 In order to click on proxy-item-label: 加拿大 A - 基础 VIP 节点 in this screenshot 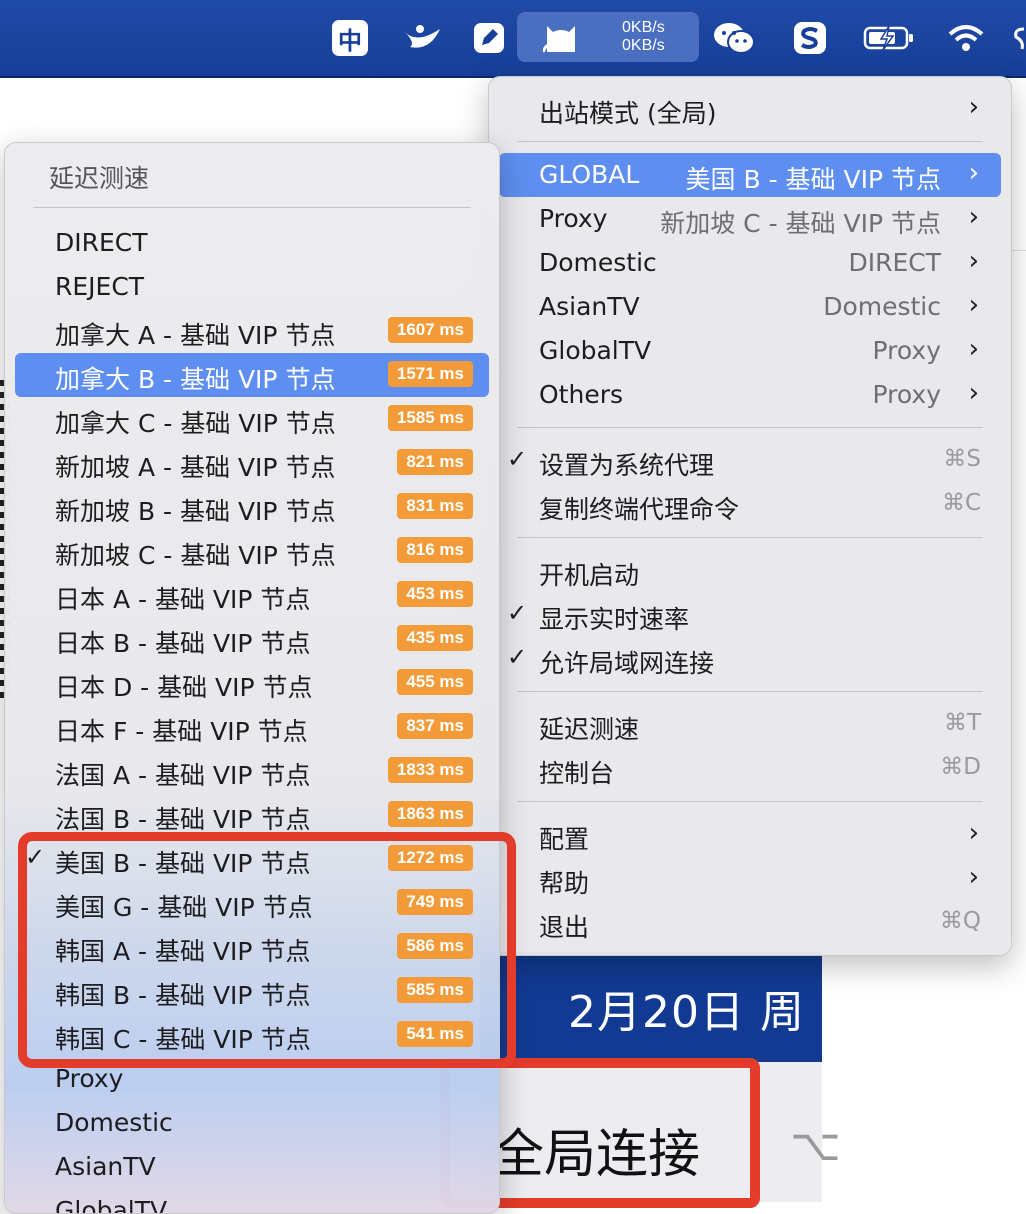, I will do `click(195, 335)`.